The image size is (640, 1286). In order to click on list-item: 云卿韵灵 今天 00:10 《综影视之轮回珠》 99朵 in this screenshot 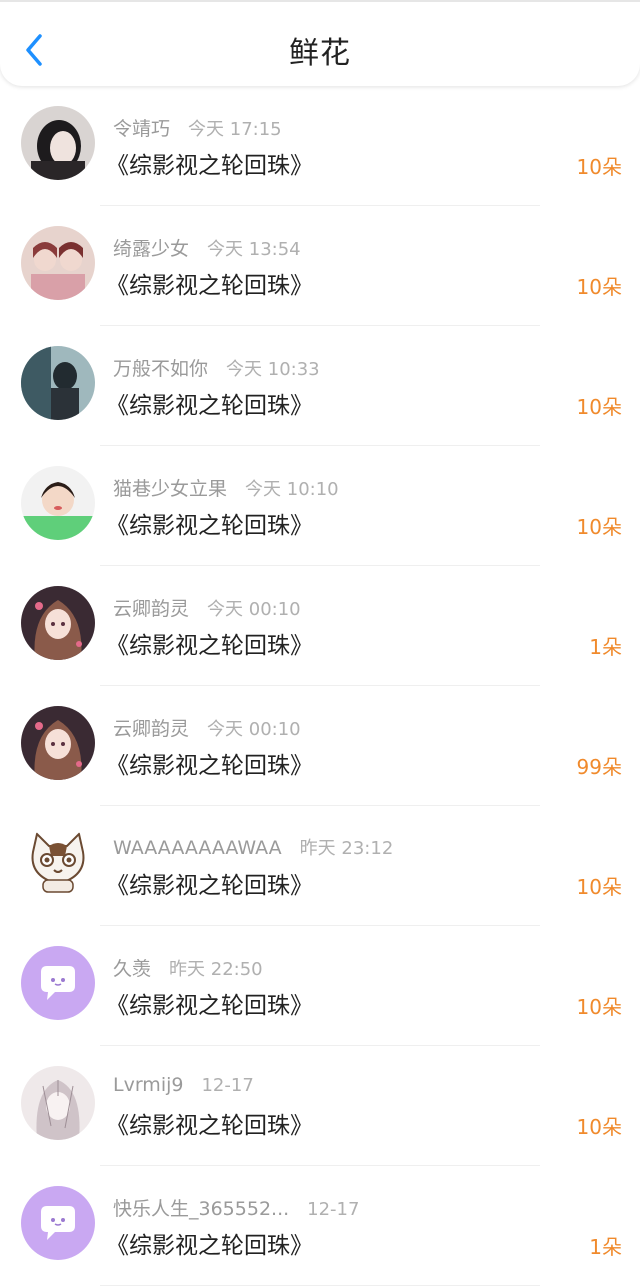, I will do `click(320, 746)`.